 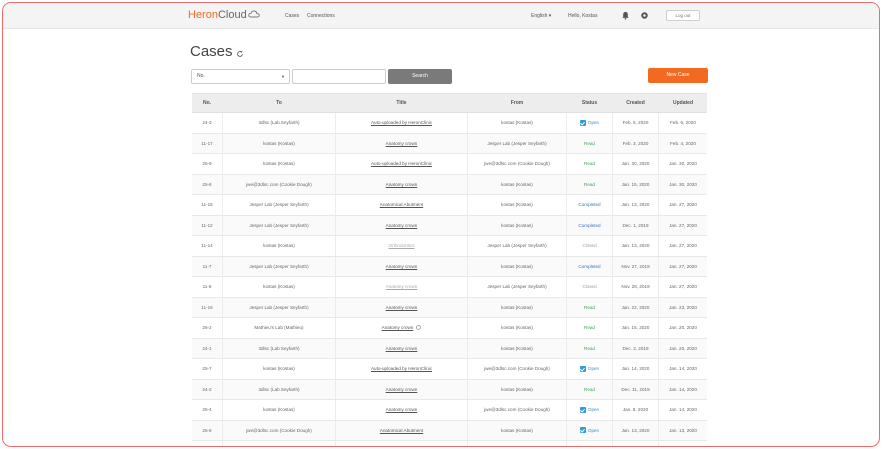 What do you see at coordinates (207, 103) in the screenshot?
I see `column-header-no: No.` at bounding box center [207, 103].